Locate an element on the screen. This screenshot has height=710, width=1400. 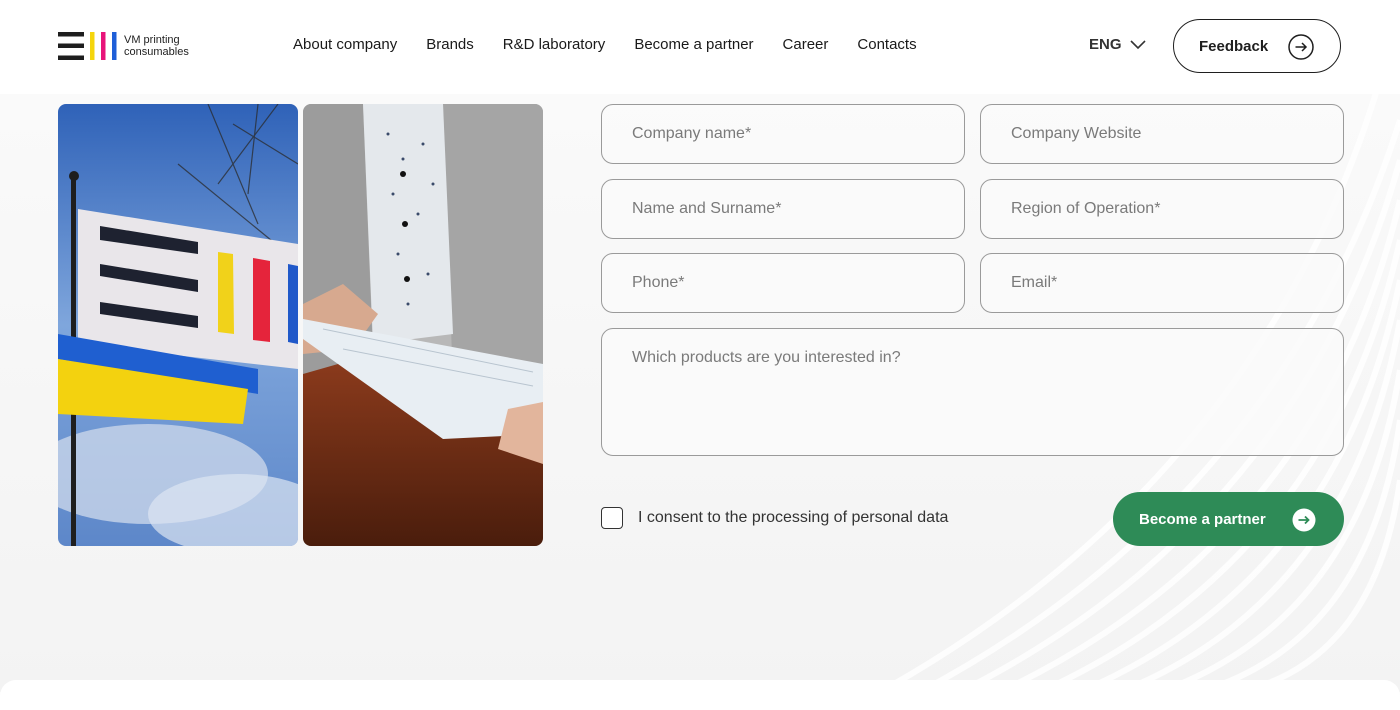
nav-item-become-partner: Become a partner is located at coordinates (693, 44).